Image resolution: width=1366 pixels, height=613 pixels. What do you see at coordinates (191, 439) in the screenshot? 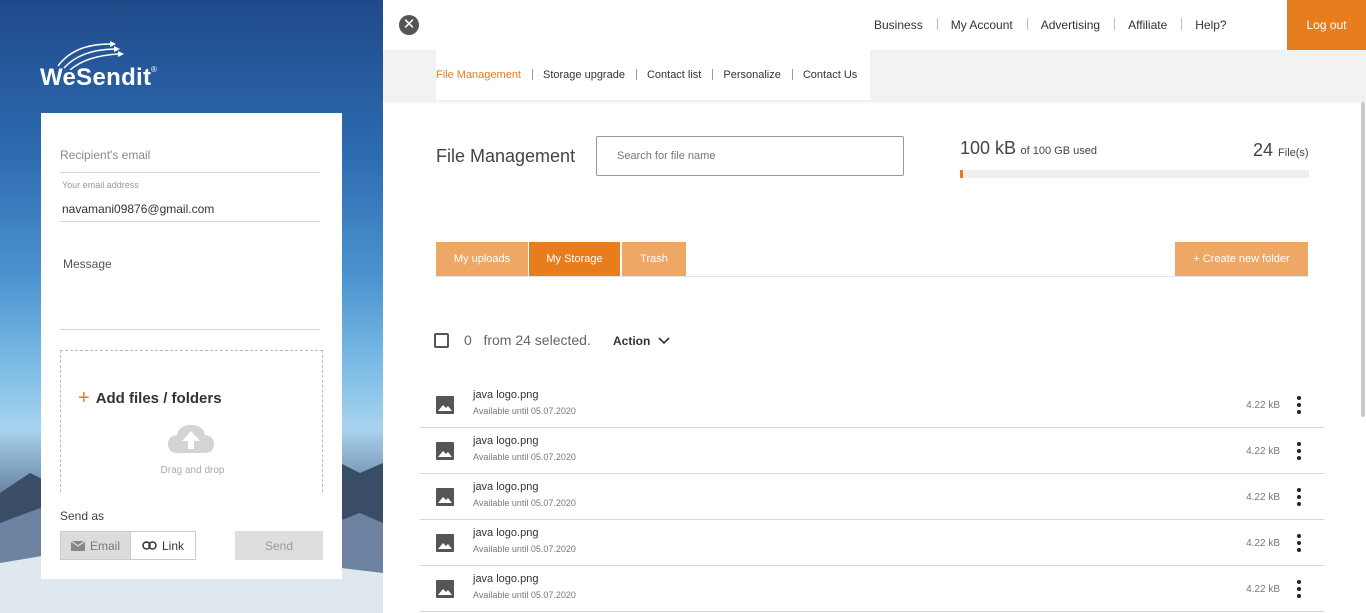
I see `cloud-upload-icon` at bounding box center [191, 439].